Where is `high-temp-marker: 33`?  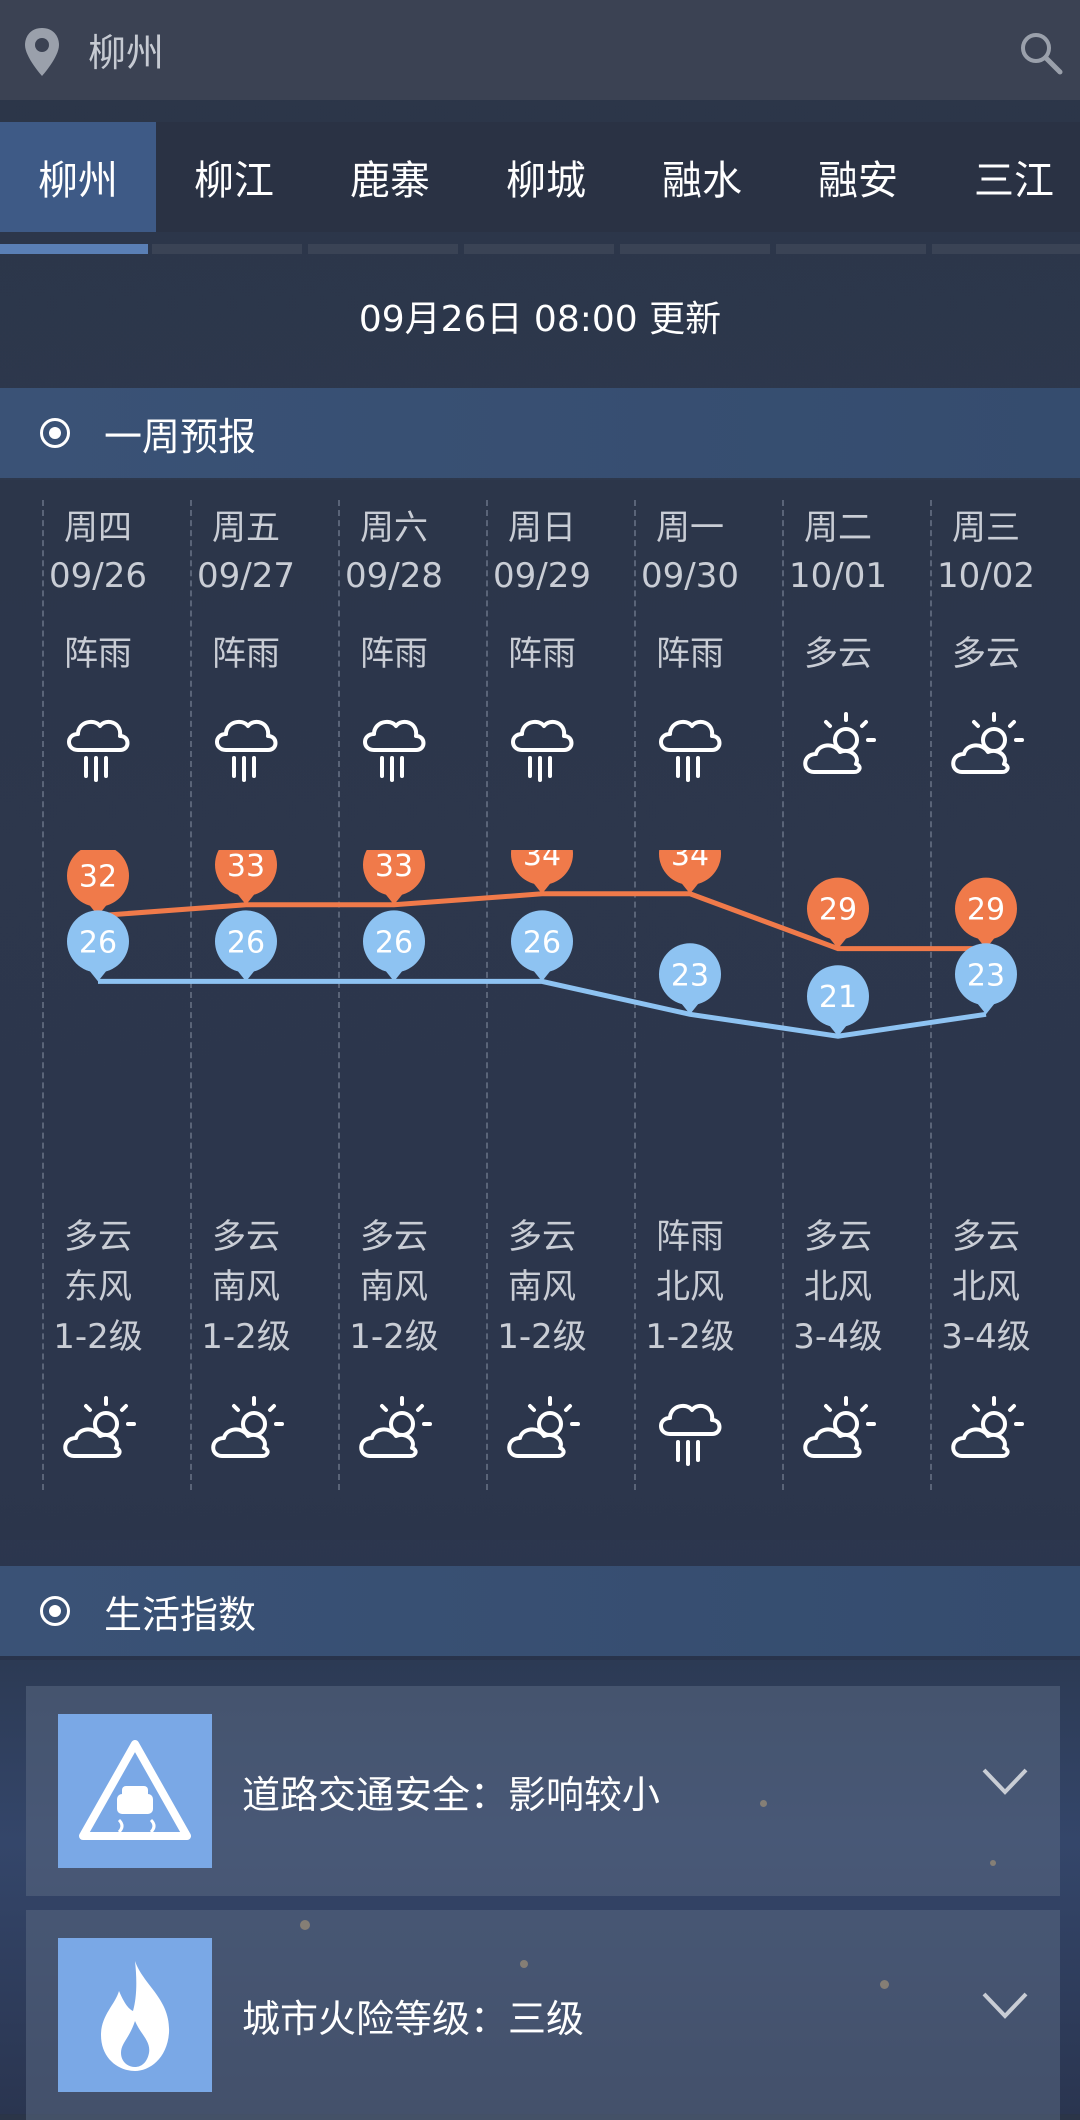
high-temp-marker: 33 is located at coordinates (394, 877).